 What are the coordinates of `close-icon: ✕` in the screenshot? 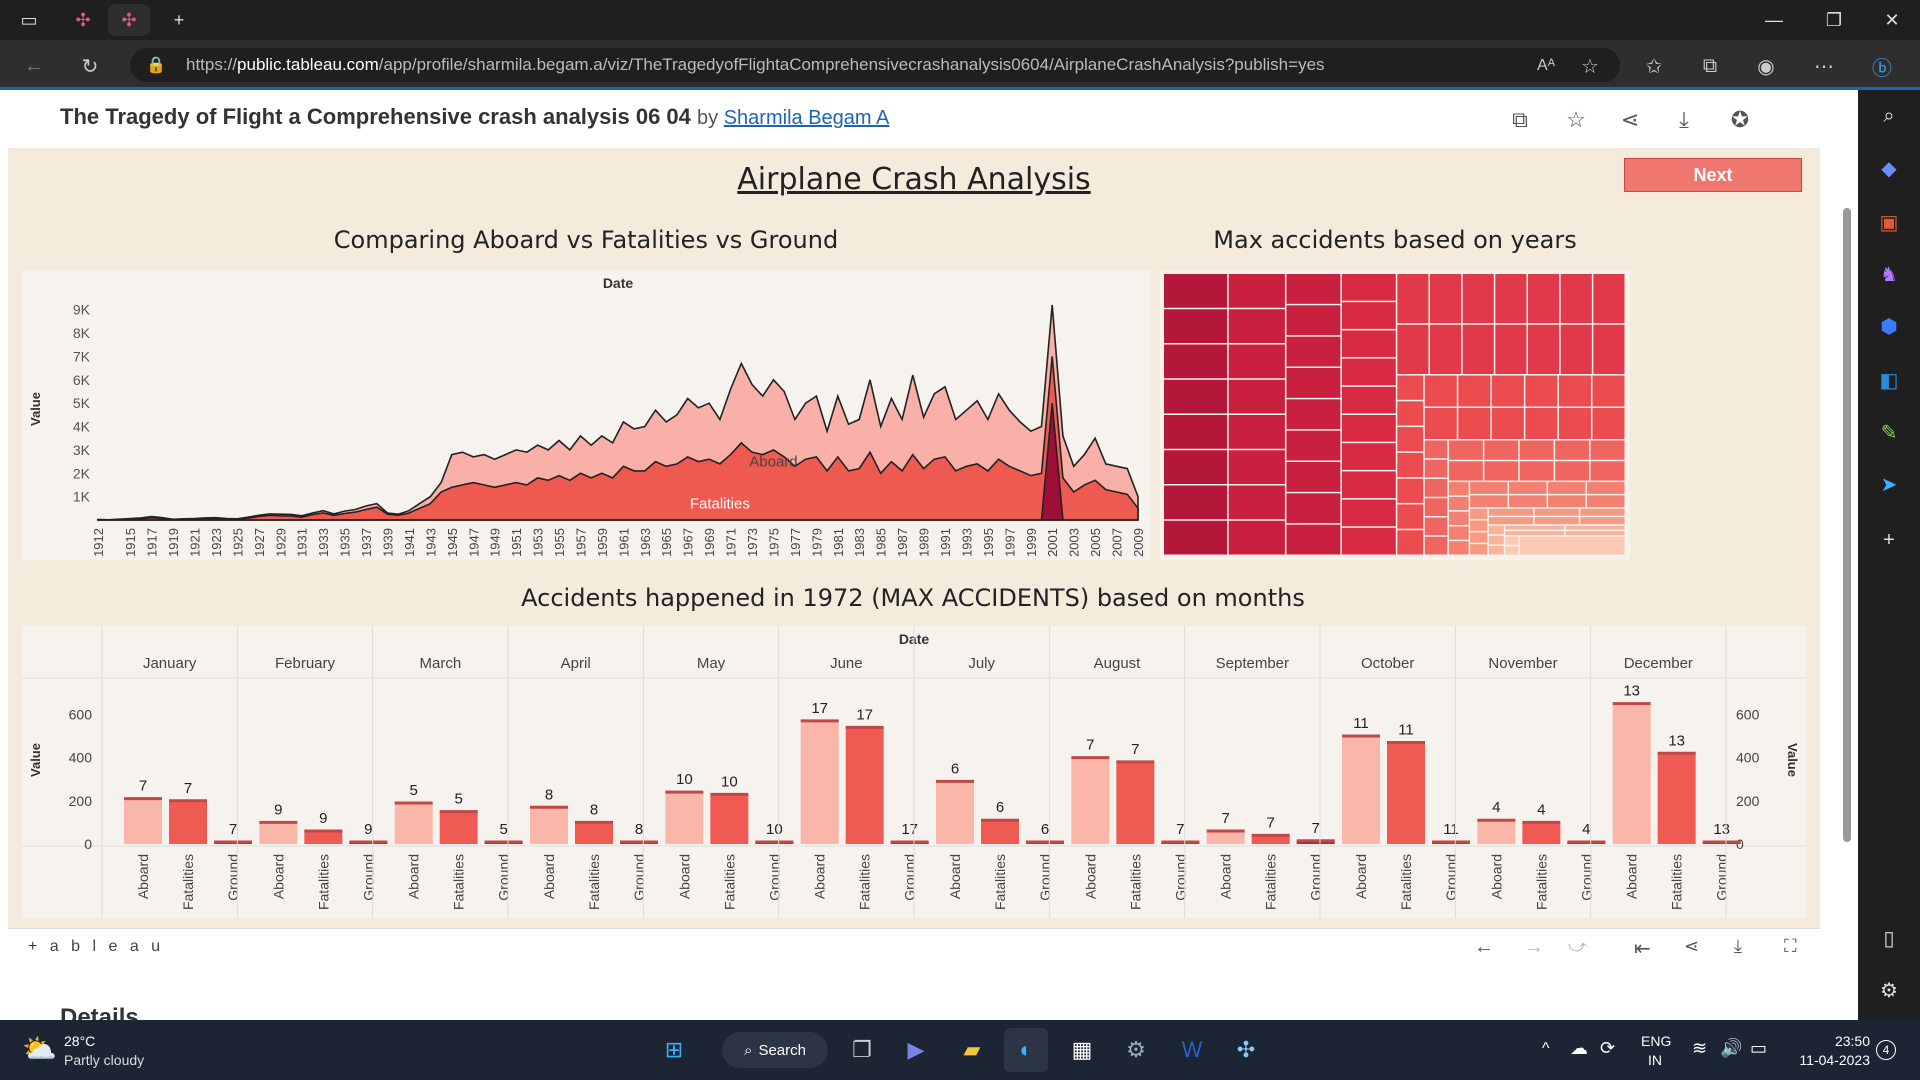 It's located at (1892, 20).